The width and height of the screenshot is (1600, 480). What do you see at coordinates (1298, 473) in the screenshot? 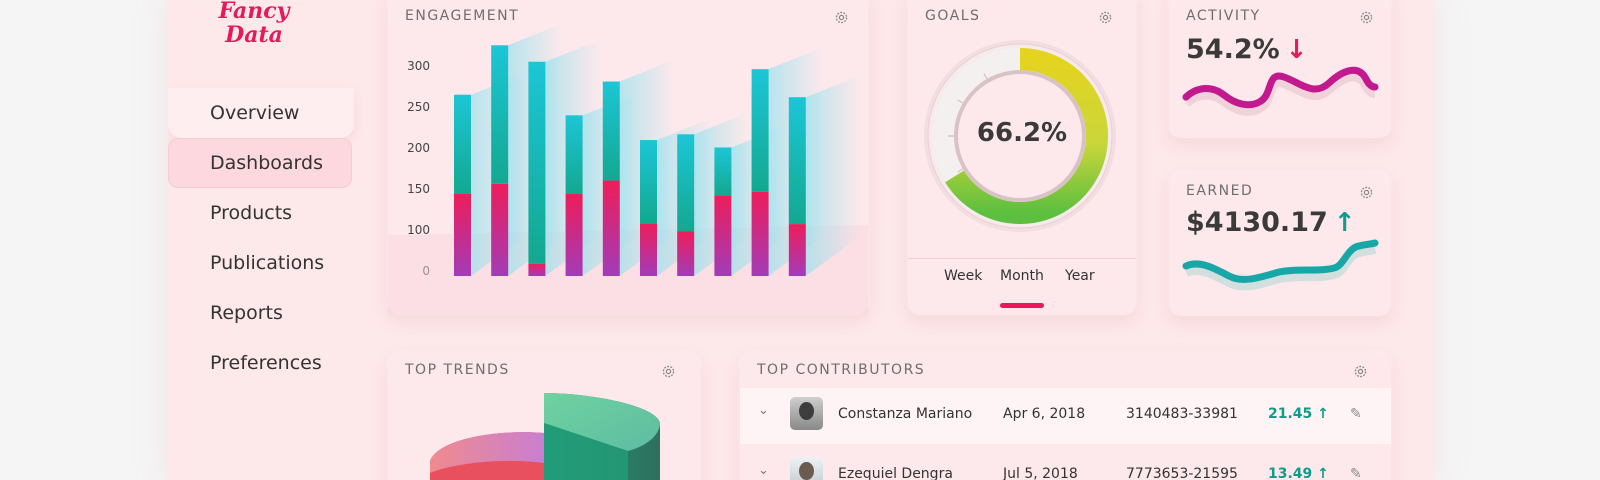
I see `contributor-value: 13.49 ↑` at bounding box center [1298, 473].